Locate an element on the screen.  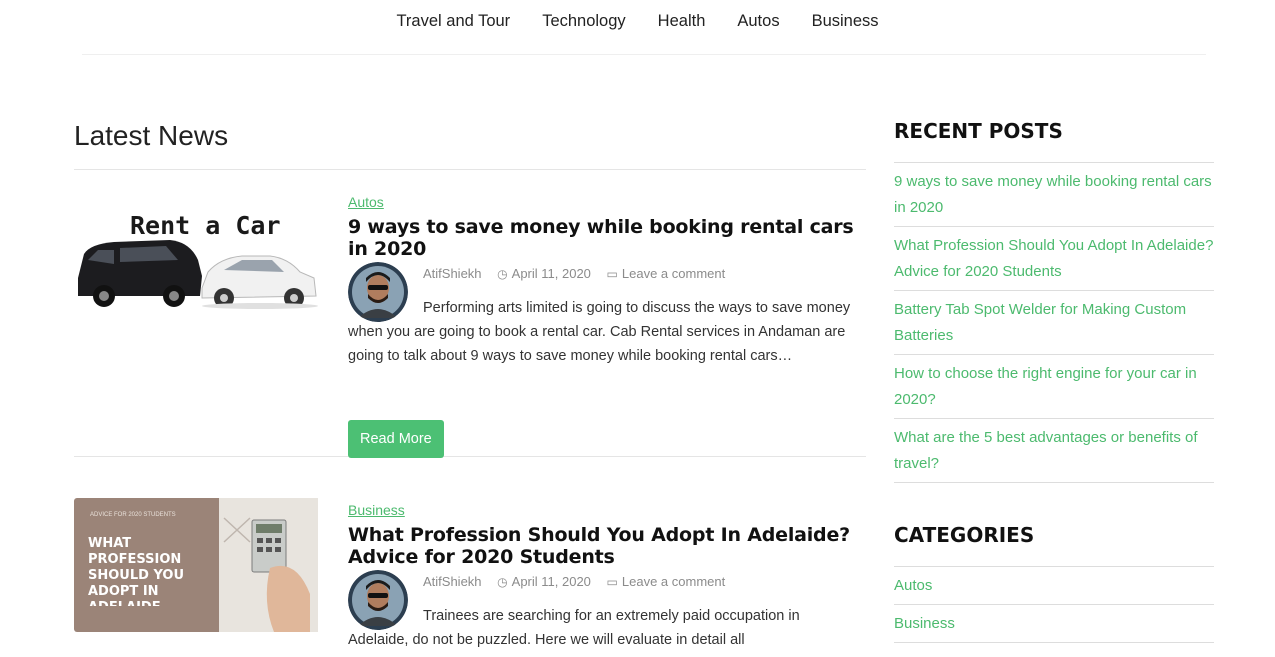
post-thumbnail: Rent a Car is located at coordinates (196, 258).